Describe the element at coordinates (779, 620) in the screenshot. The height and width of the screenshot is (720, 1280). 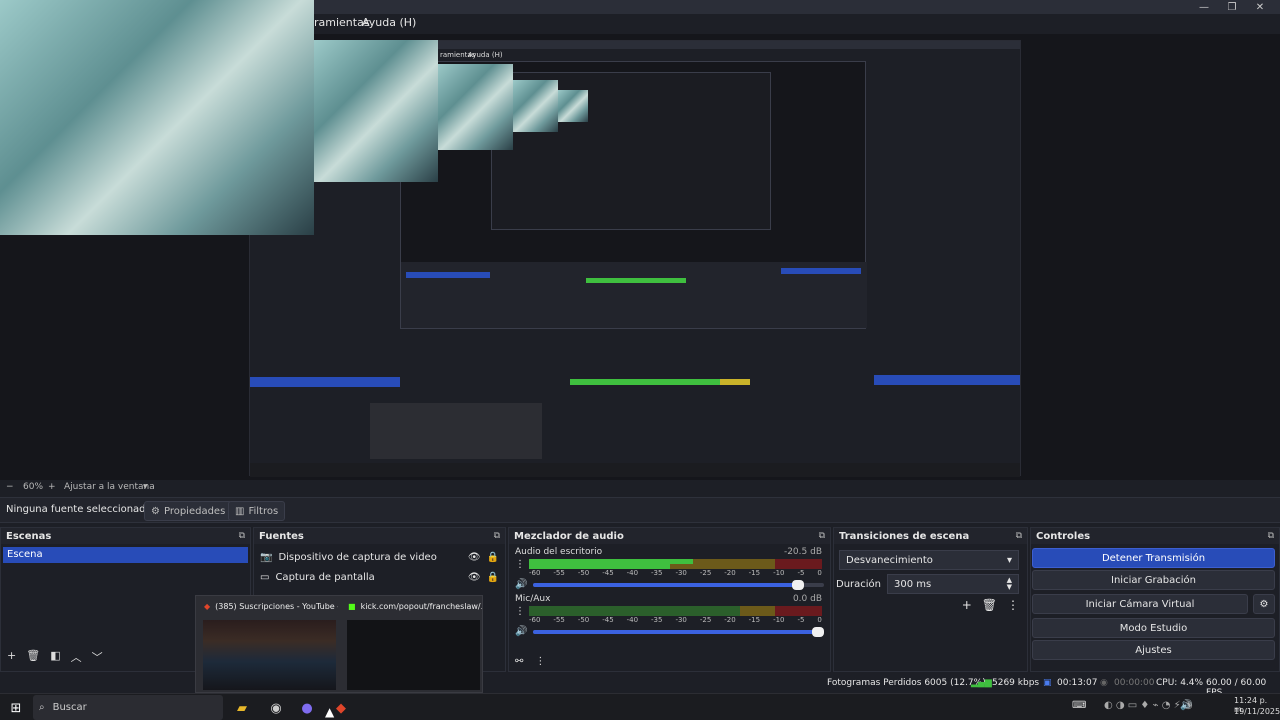
I see `scale-tick: -10` at that location.